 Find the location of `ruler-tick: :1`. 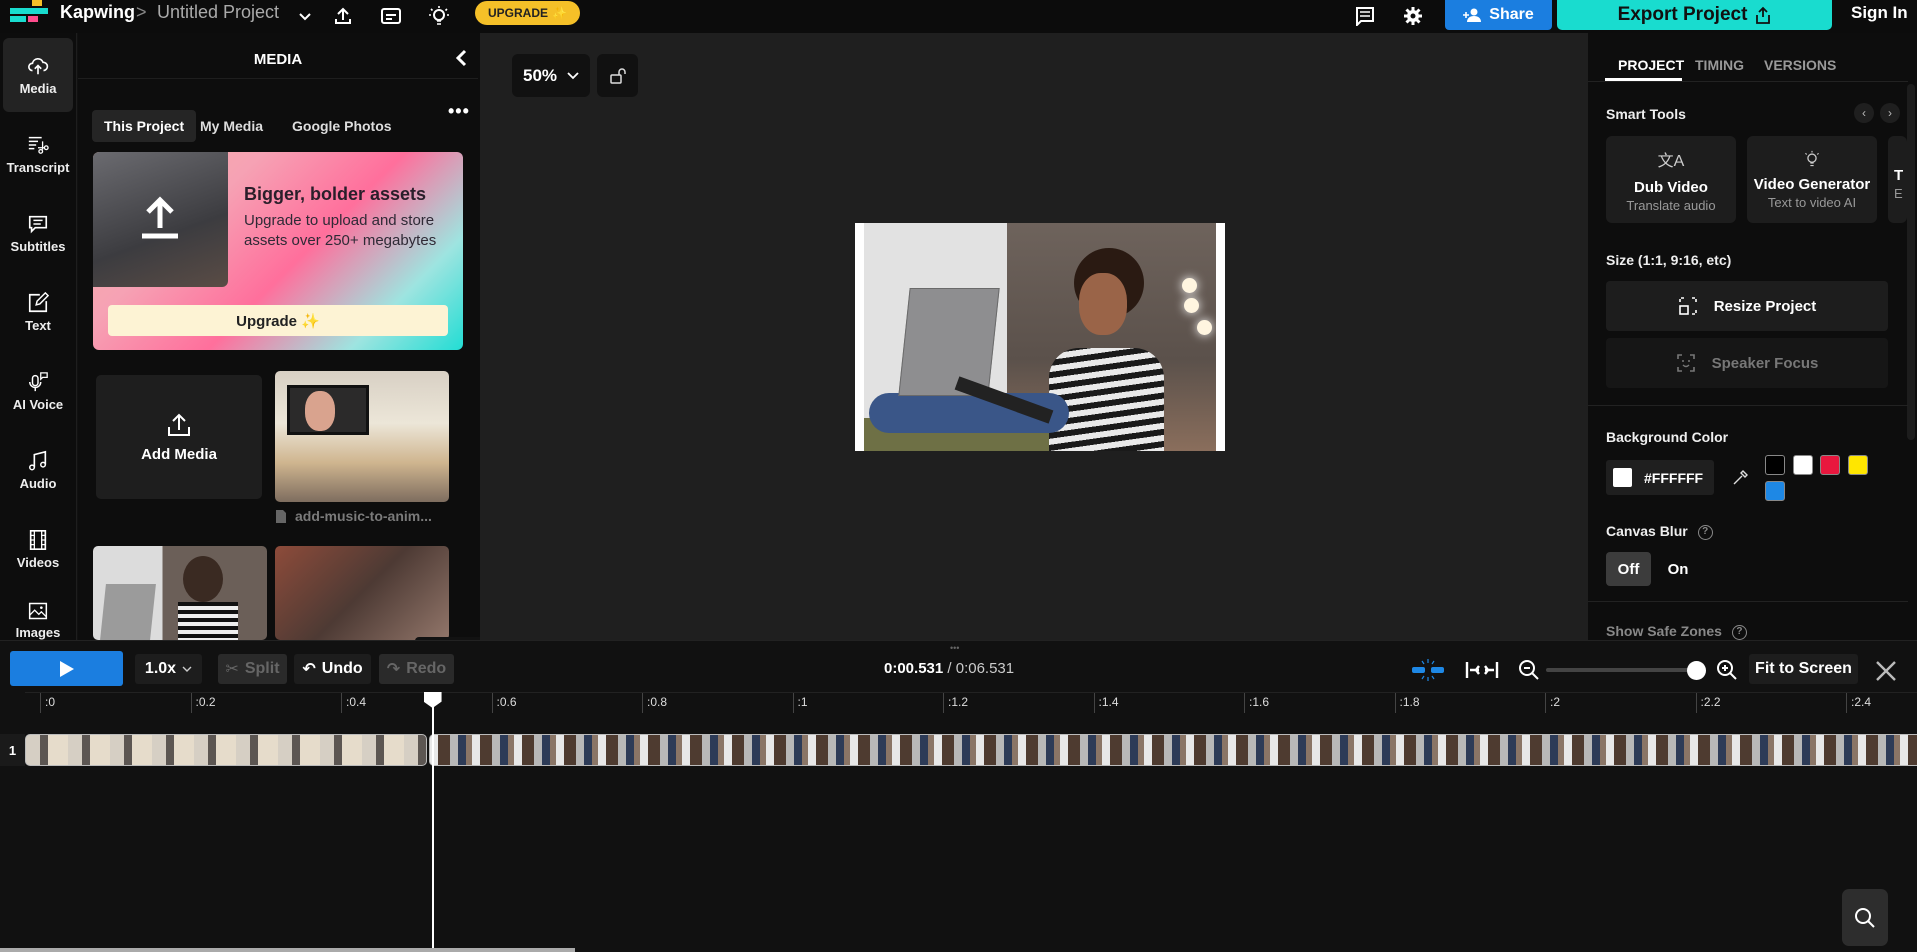

ruler-tick: :1 is located at coordinates (800, 703).